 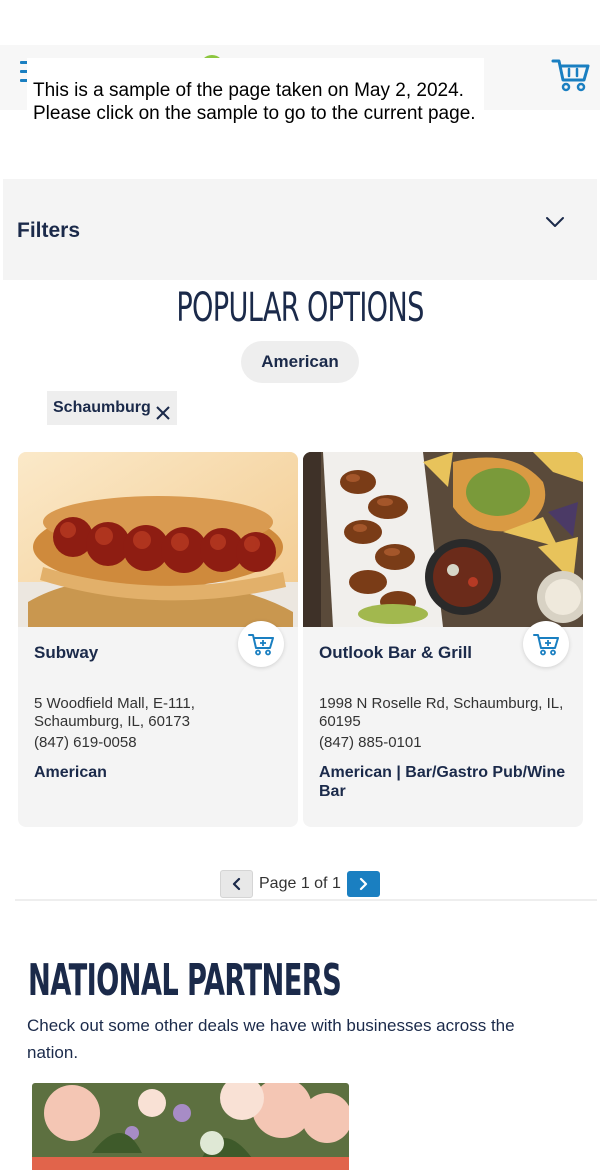 What do you see at coordinates (190, 1126) in the screenshot?
I see `partner-promo-image` at bounding box center [190, 1126].